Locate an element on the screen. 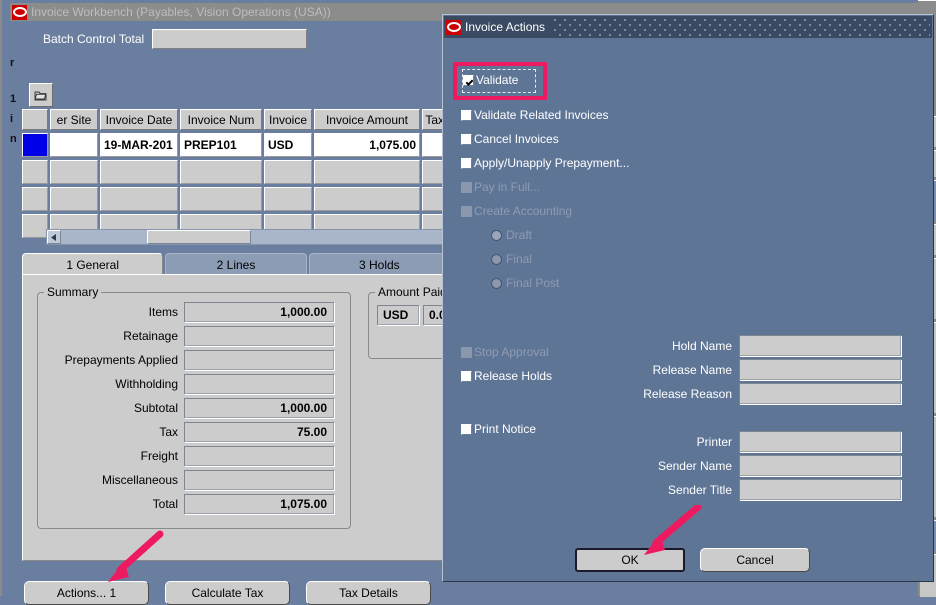 This screenshot has width=936, height=605. radio-icon-draft is located at coordinates (496, 235).